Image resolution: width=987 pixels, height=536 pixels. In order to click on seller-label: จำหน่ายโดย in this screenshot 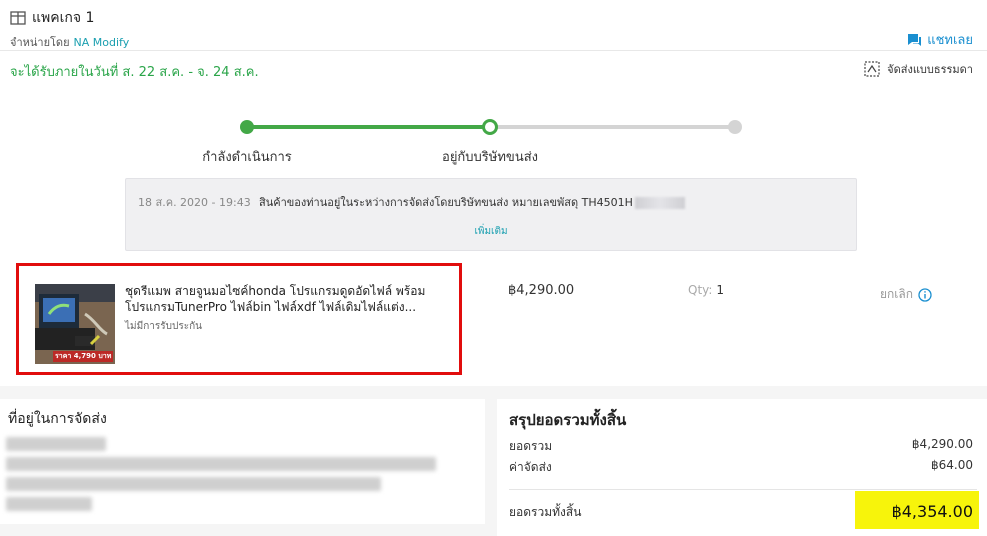, I will do `click(40, 42)`.